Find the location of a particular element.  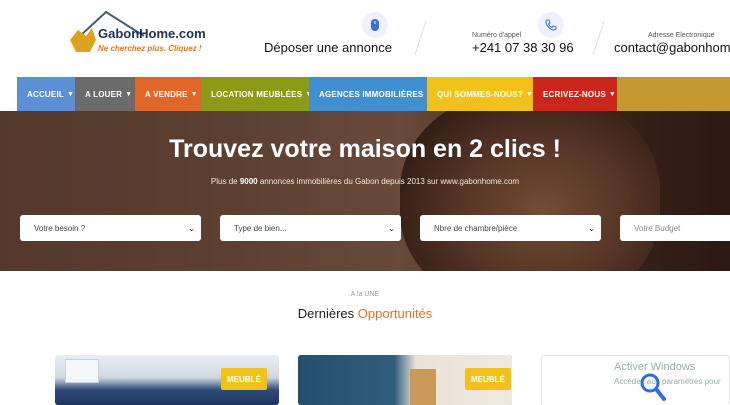

section-title: Dernières Opportunités is located at coordinates (365, 313).